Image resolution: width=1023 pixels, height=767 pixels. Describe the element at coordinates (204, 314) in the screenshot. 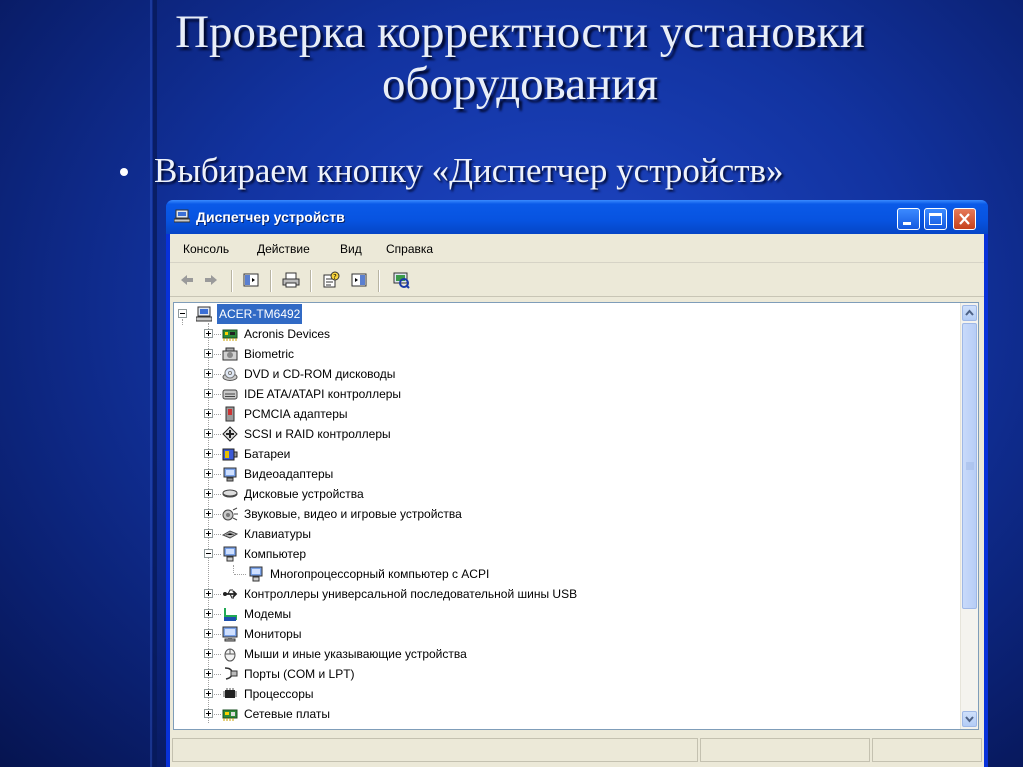

I see `computer-root-icon` at that location.